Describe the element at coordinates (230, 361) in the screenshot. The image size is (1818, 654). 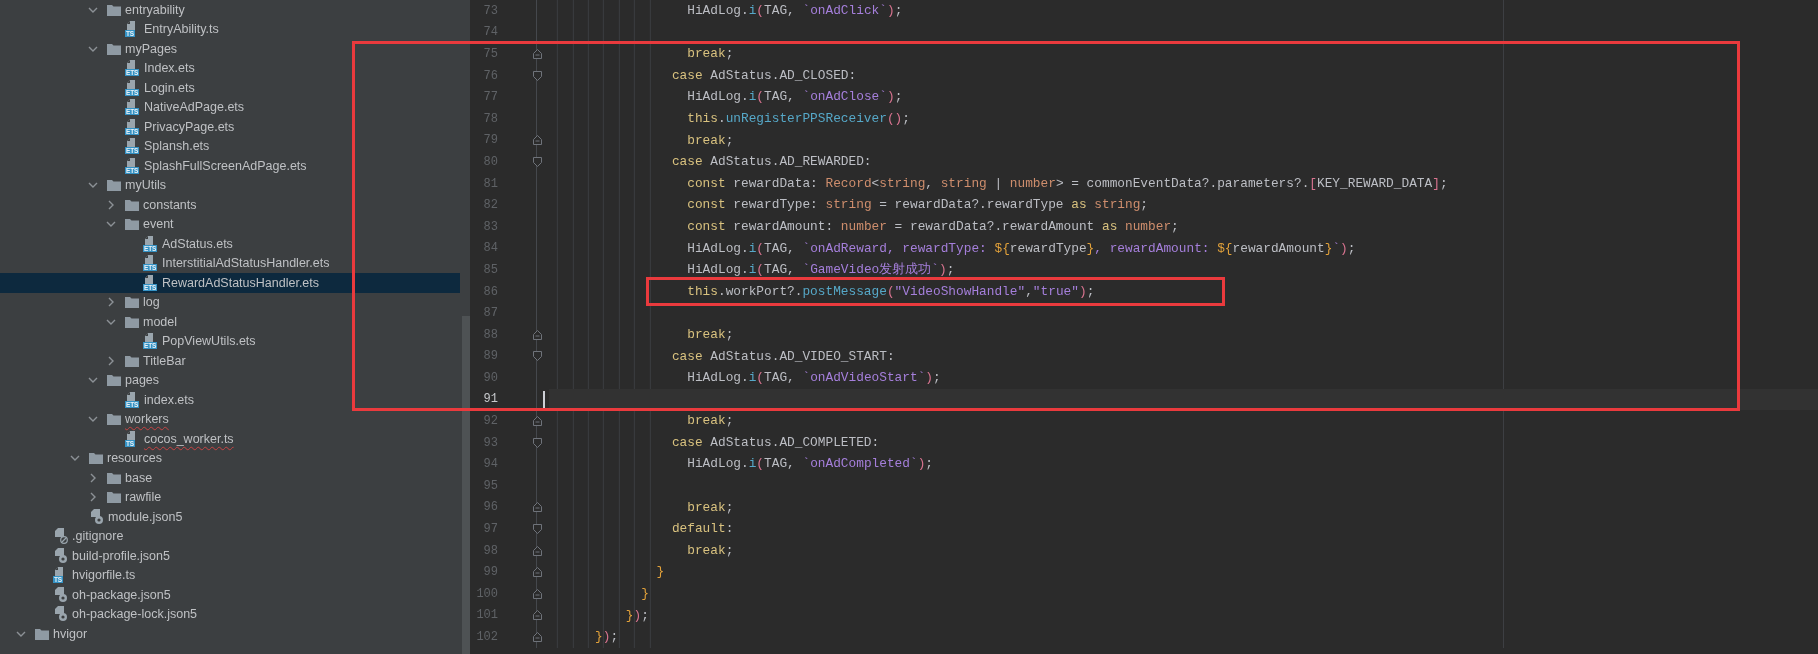
I see `folder-item: TitleBar` at that location.